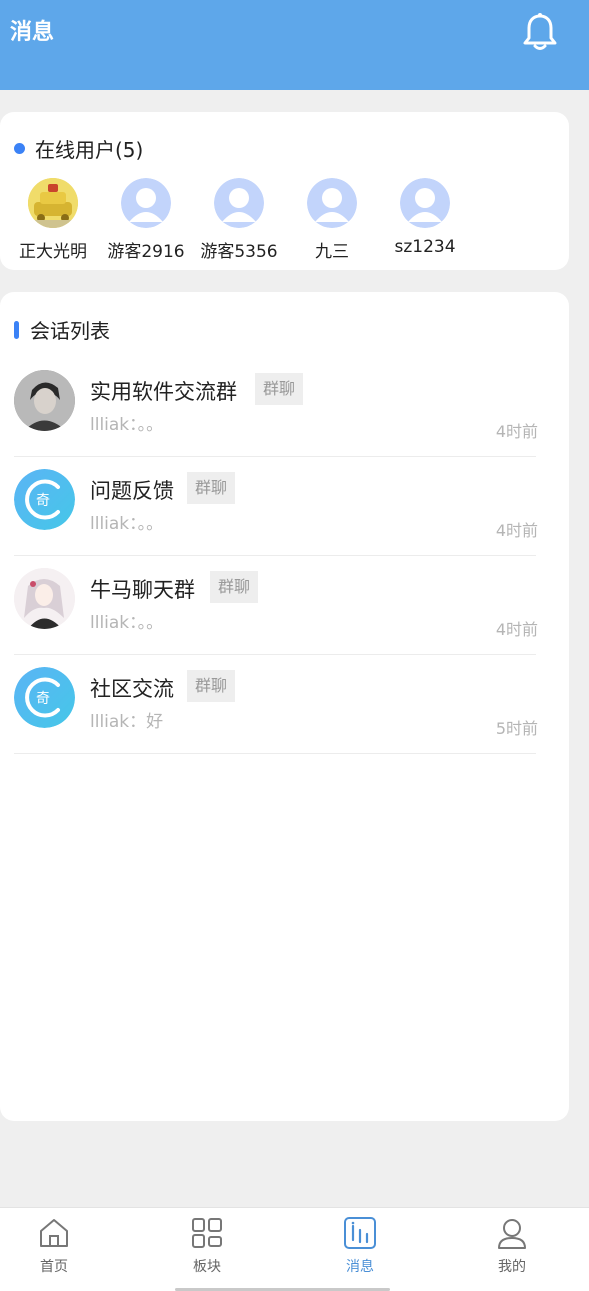  What do you see at coordinates (512, 1234) in the screenshot?
I see `user-icon` at bounding box center [512, 1234].